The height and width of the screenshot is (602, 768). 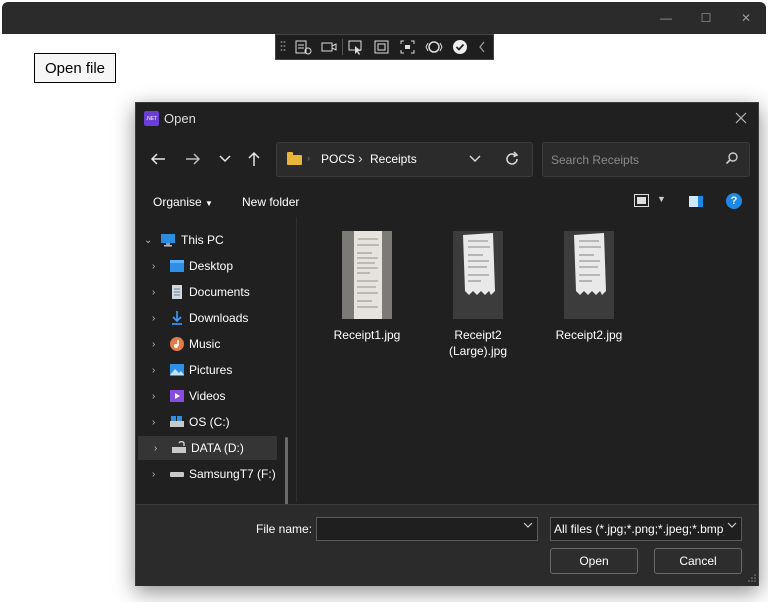 What do you see at coordinates (427, 529) in the screenshot?
I see `file-name-input` at bounding box center [427, 529].